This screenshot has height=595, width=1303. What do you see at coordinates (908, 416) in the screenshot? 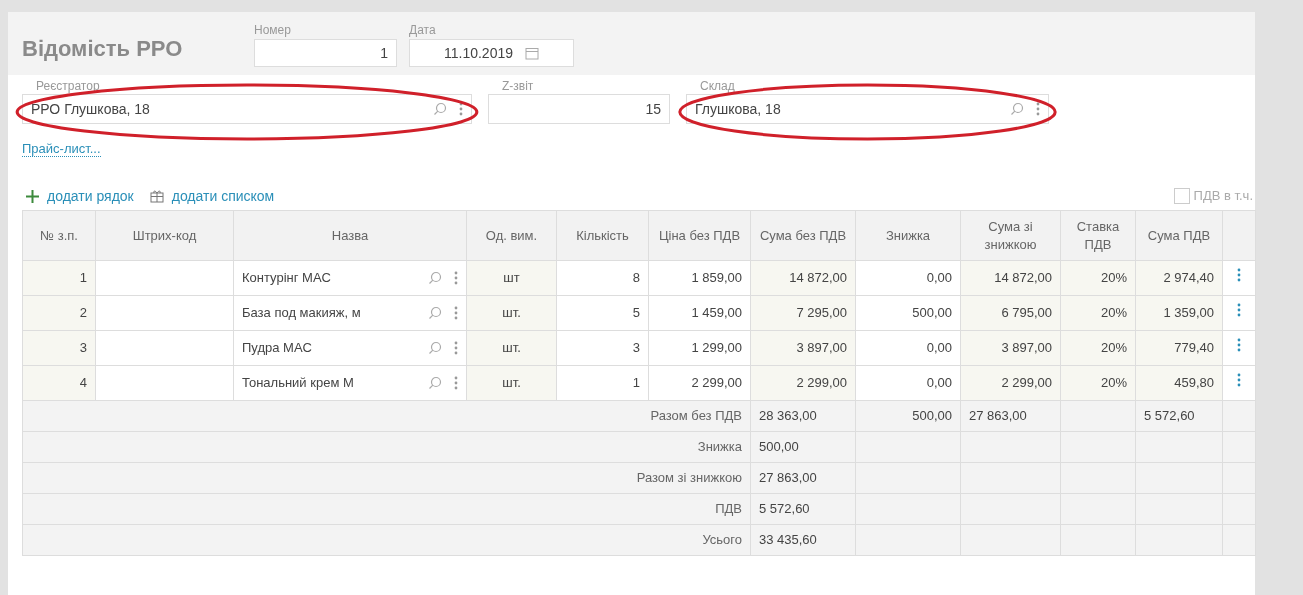
I see `total-discount: 500,00` at bounding box center [908, 416].